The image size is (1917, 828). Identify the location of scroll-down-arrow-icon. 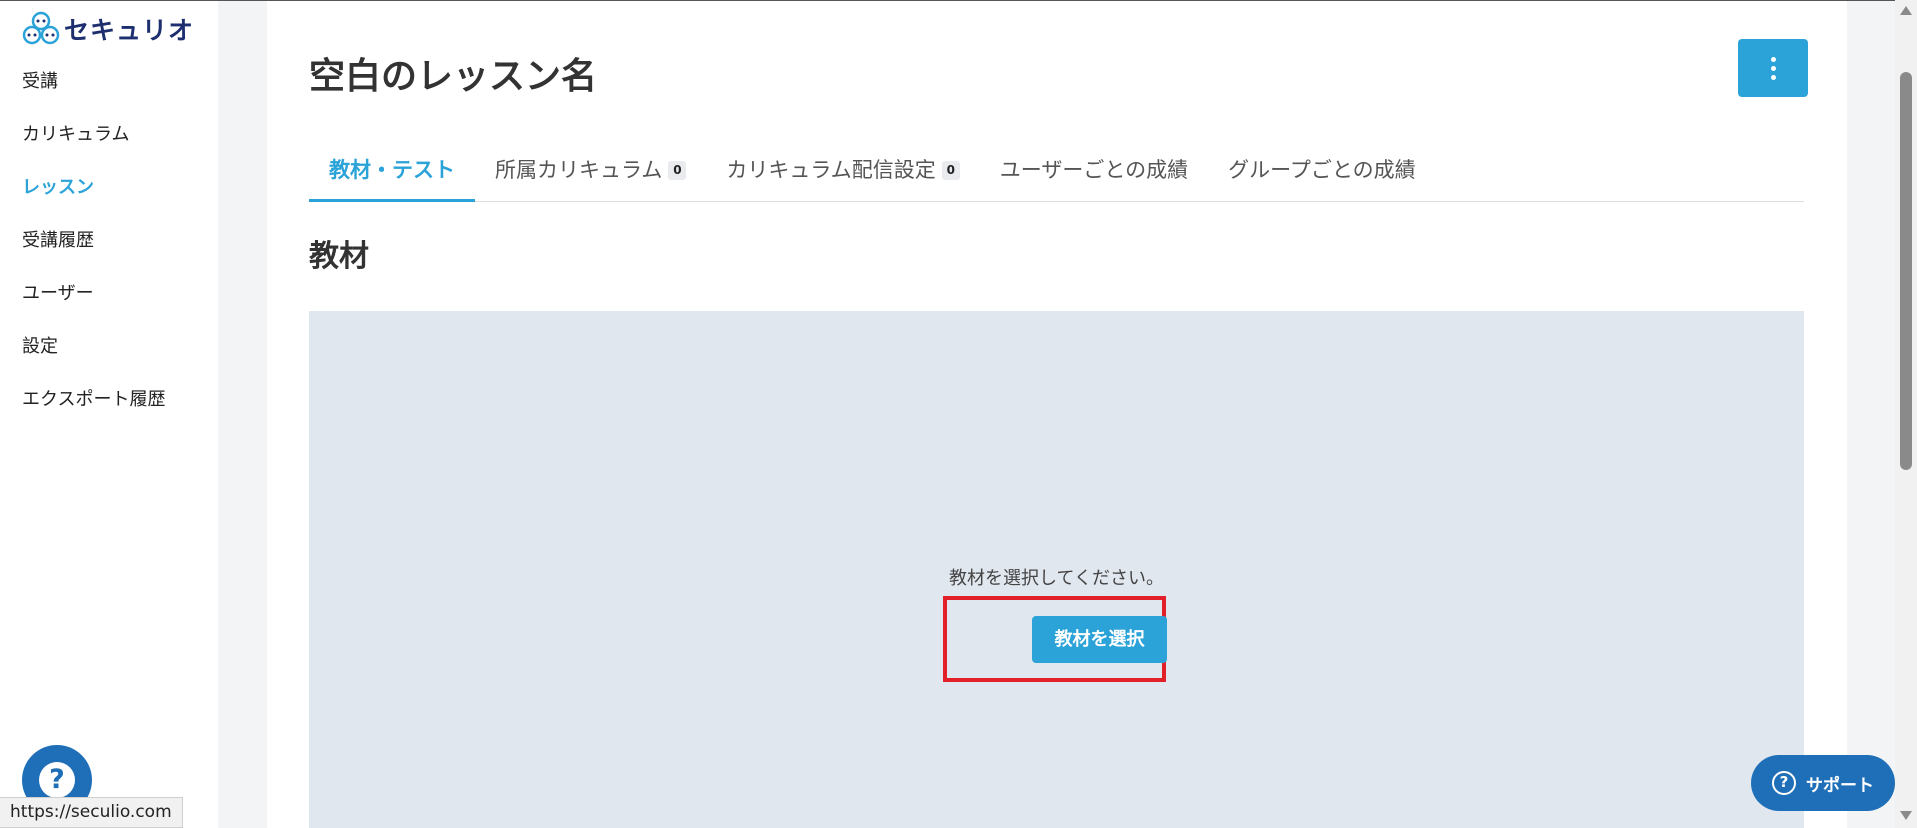
(1906, 815).